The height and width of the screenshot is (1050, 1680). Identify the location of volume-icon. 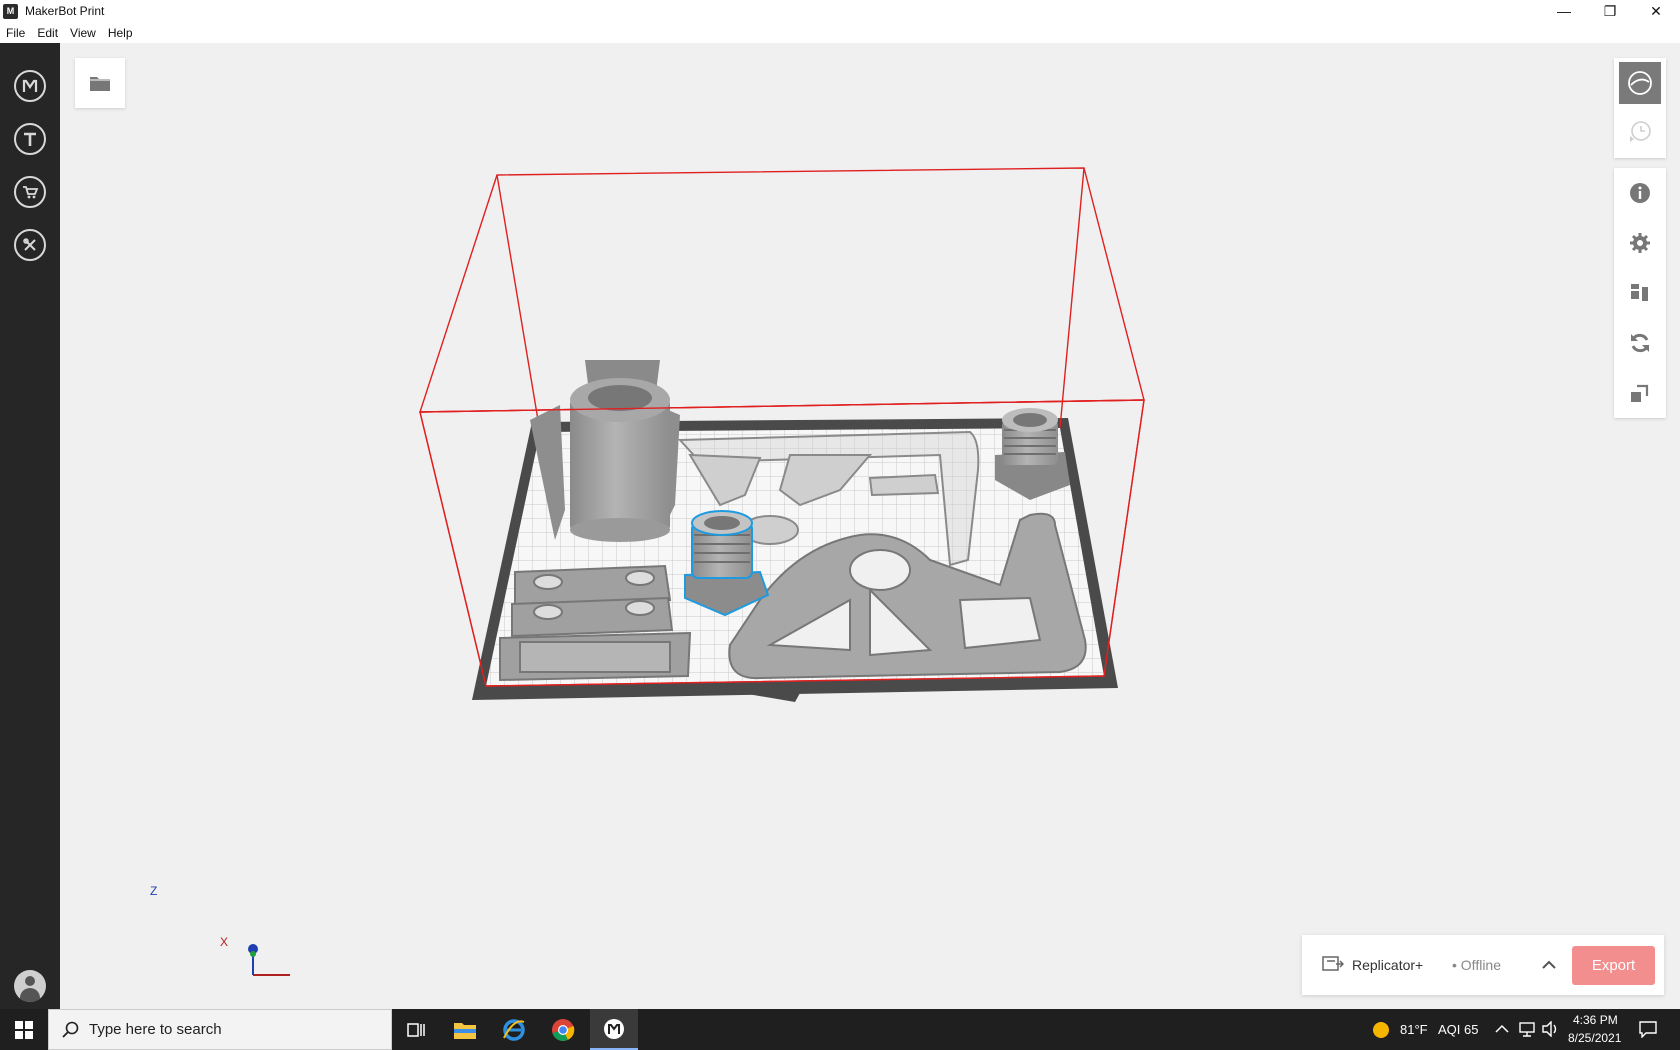
(1550, 1029).